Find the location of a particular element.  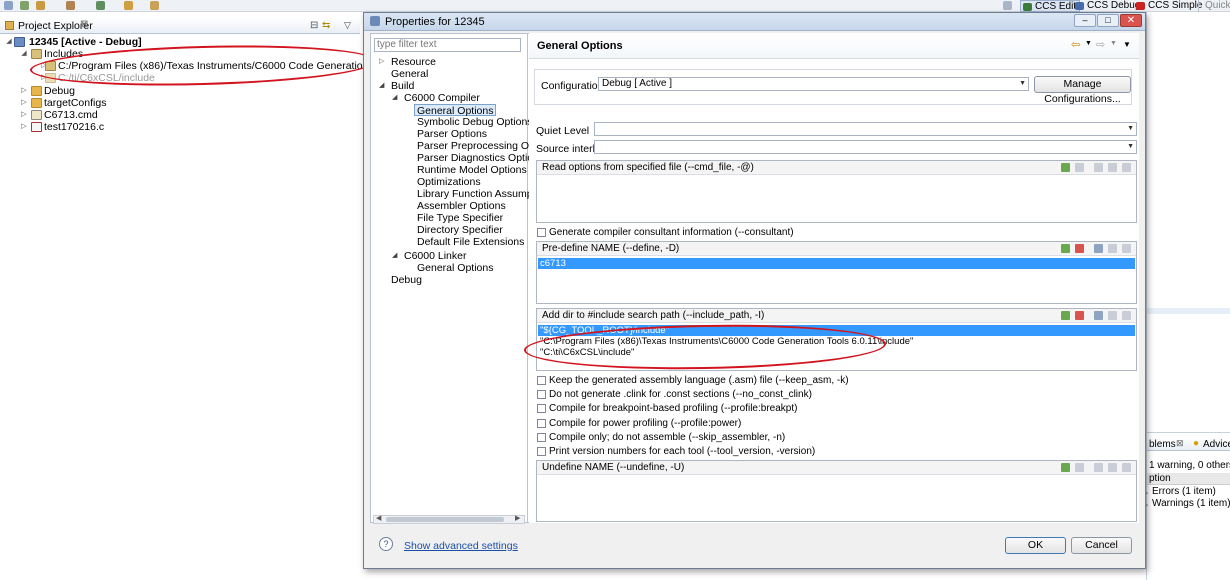

filter-input: type filter text is located at coordinates (447, 45).